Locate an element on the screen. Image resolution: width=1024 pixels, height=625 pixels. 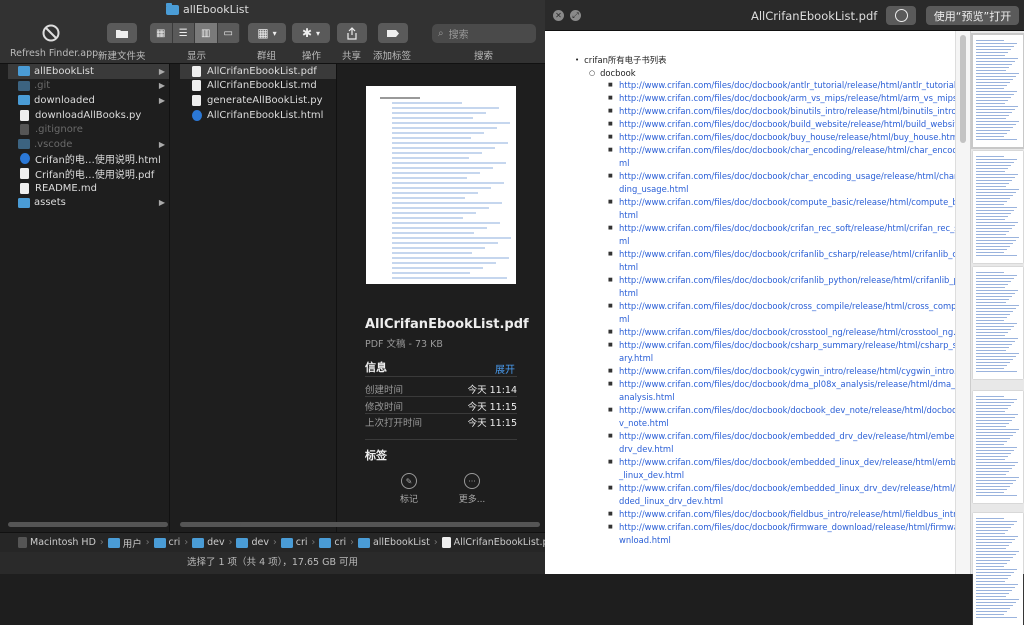
file-item: README.md is located at coordinates (88, 188).